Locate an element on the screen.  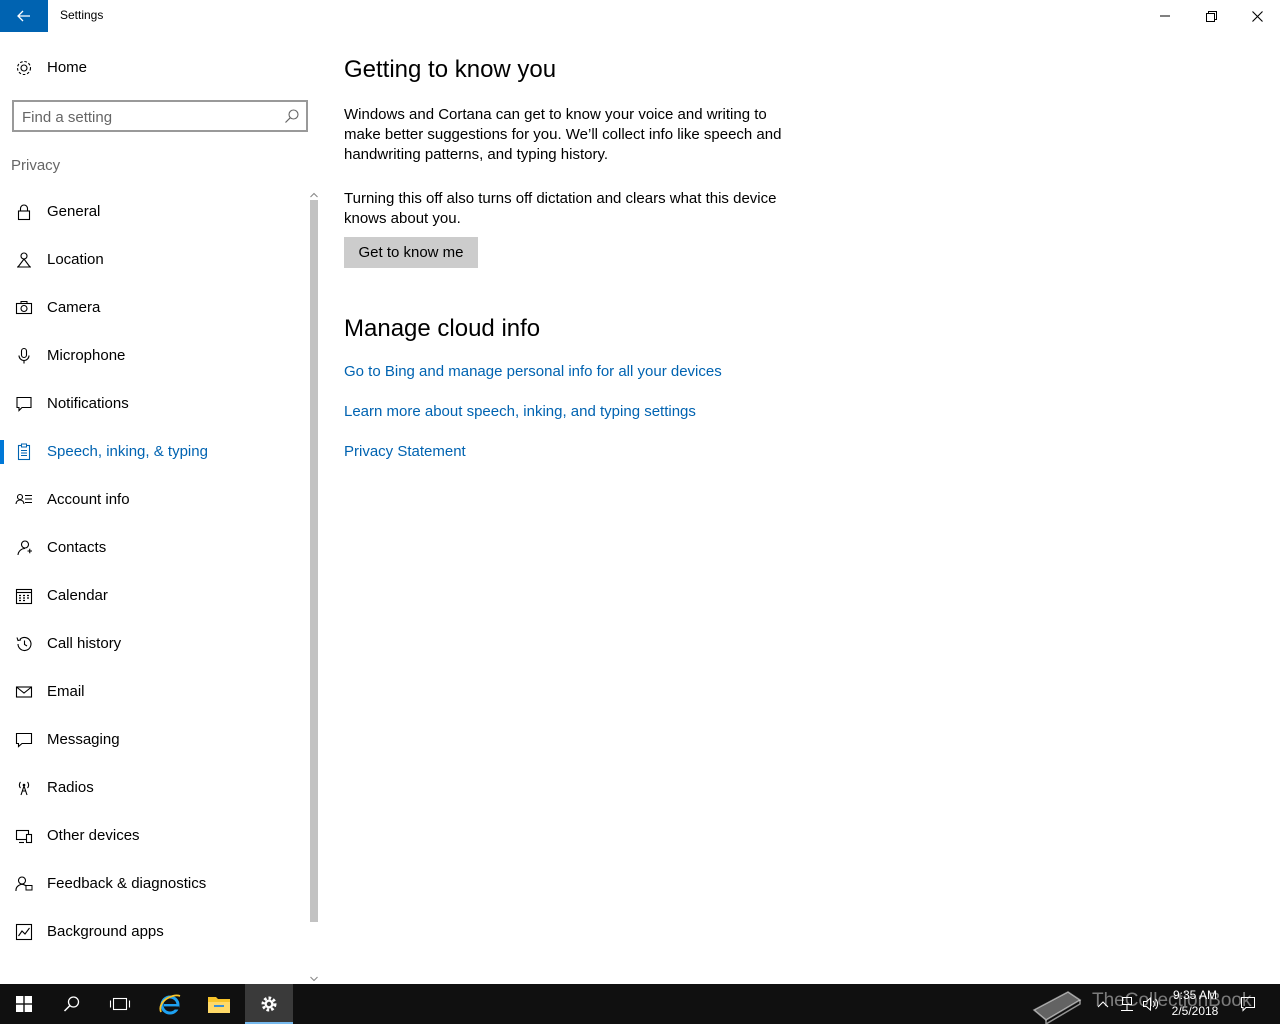
sidebar-item-location: Location is located at coordinates (153, 260).